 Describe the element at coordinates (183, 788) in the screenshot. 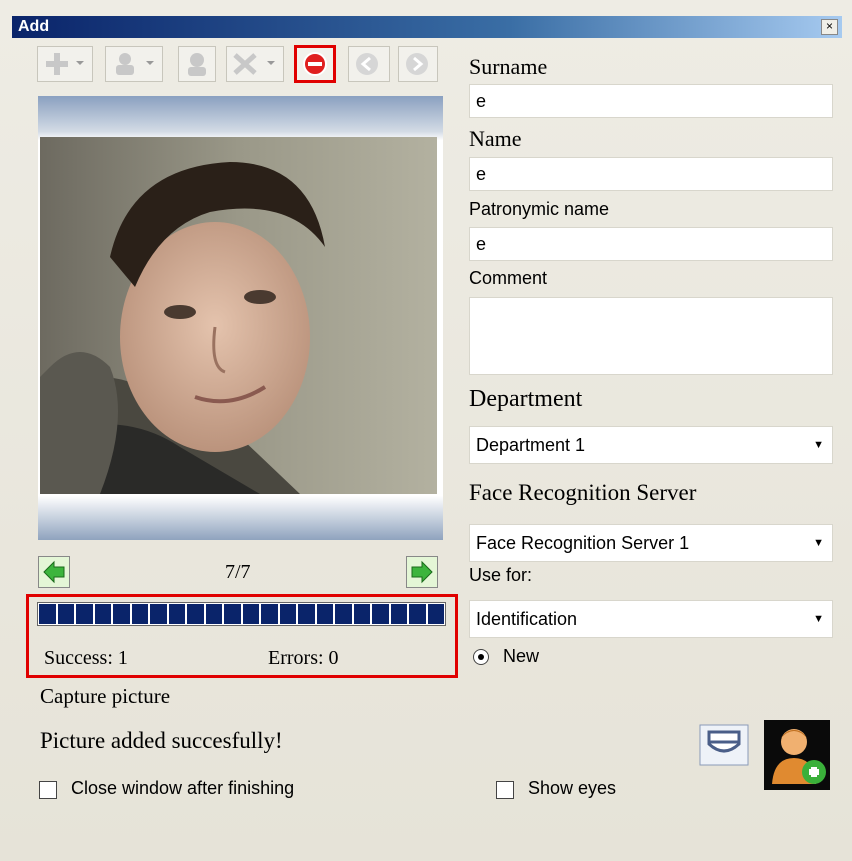

I see `close-window-label: Close window after finishing` at that location.